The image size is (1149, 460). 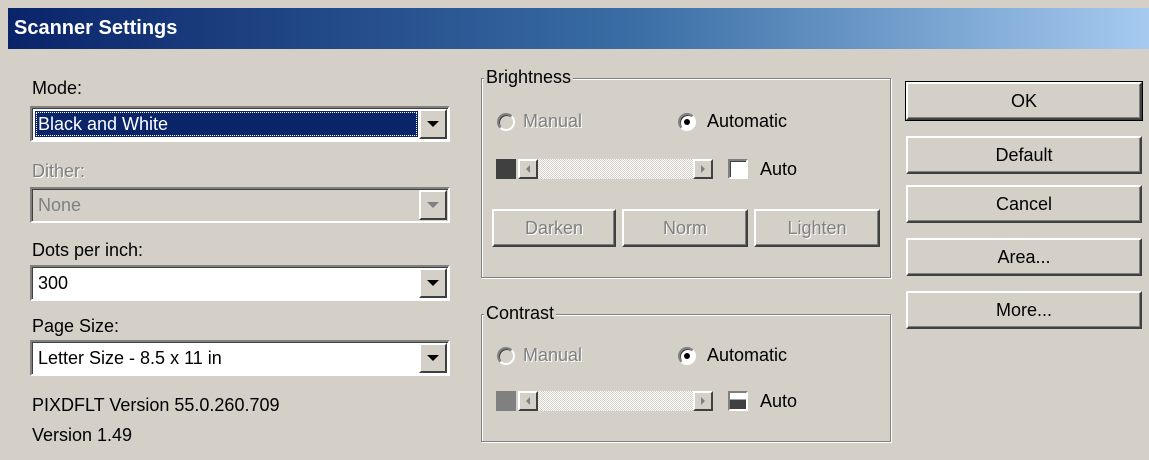 I want to click on brightness-automatic-label: Automatic, so click(x=747, y=121).